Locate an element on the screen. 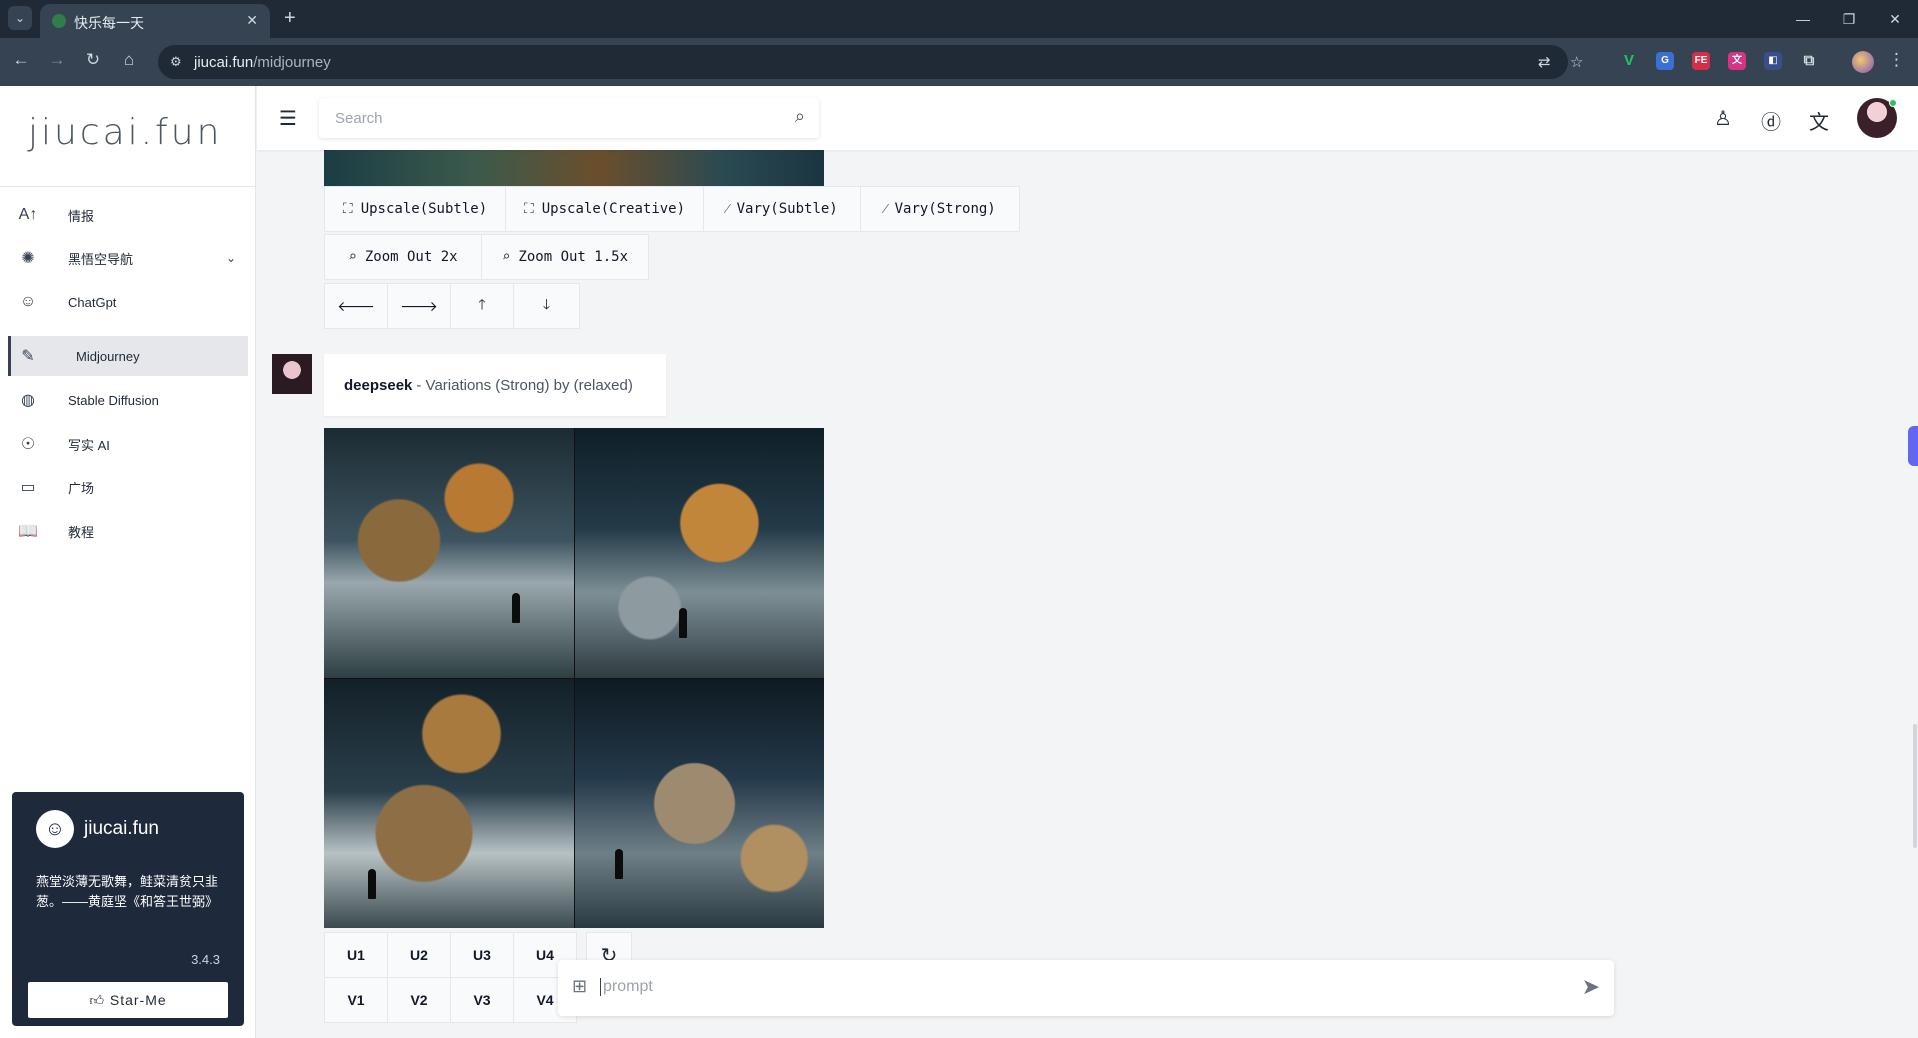  button-label: Zoom Out 2x is located at coordinates (411, 257).